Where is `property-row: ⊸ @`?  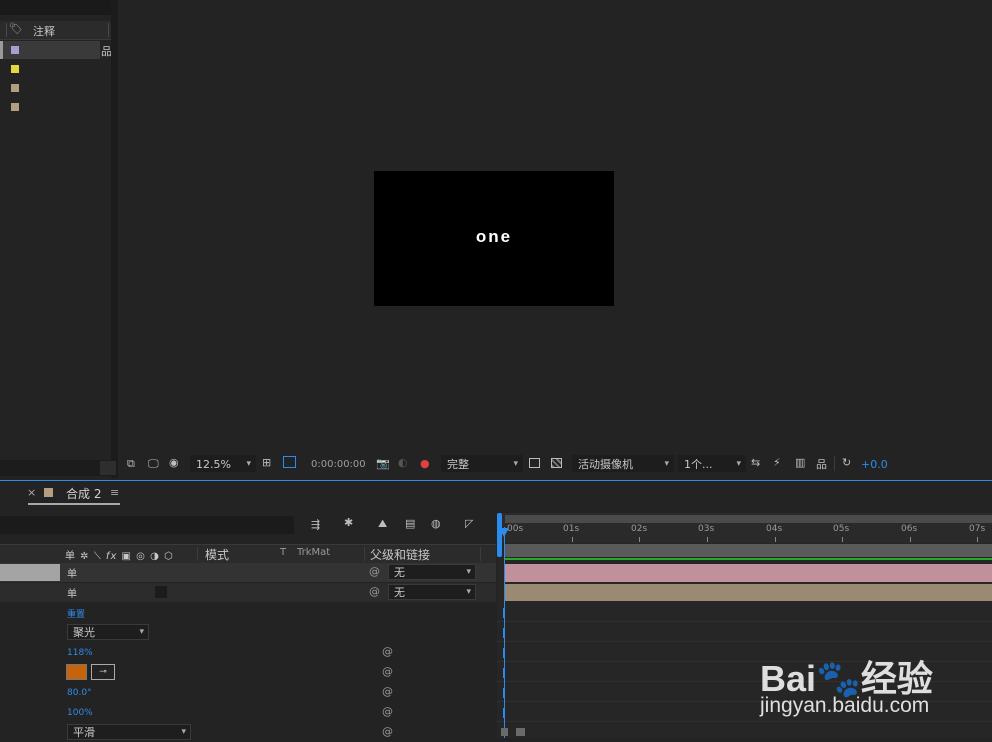 property-row: ⊸ @ is located at coordinates (248, 672).